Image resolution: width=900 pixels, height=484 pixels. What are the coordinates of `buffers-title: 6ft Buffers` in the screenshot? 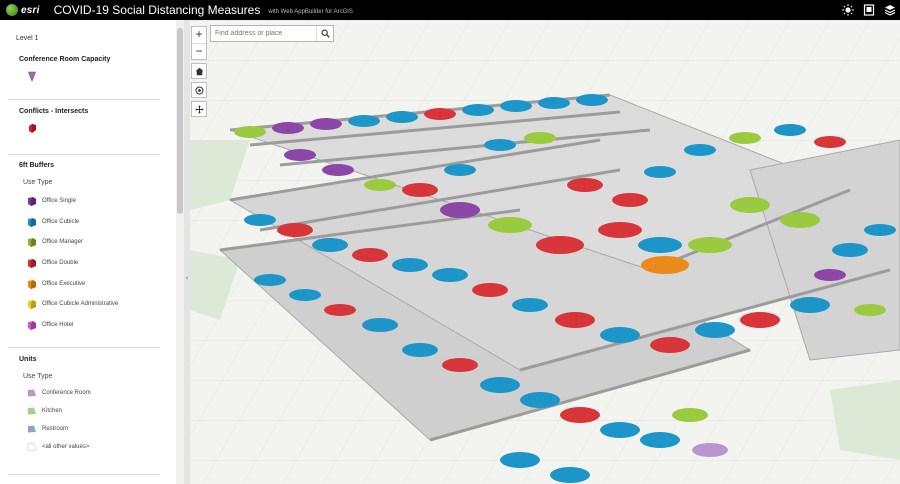 It's located at (37, 165).